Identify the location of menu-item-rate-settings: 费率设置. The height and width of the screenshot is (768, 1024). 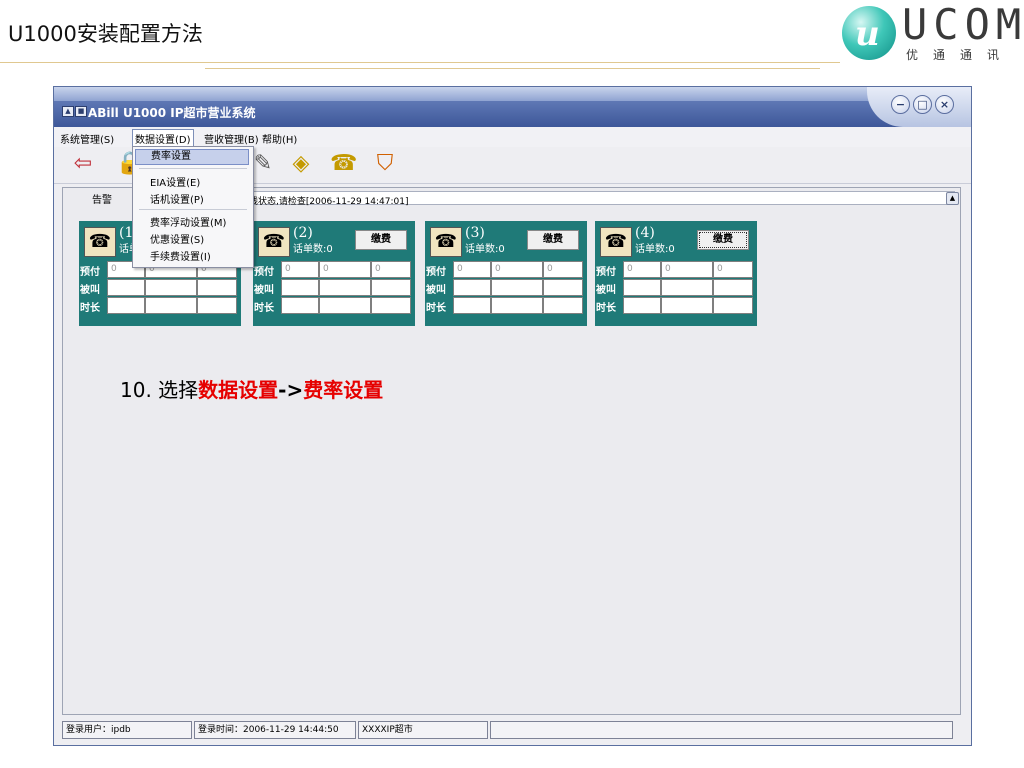
(192, 157).